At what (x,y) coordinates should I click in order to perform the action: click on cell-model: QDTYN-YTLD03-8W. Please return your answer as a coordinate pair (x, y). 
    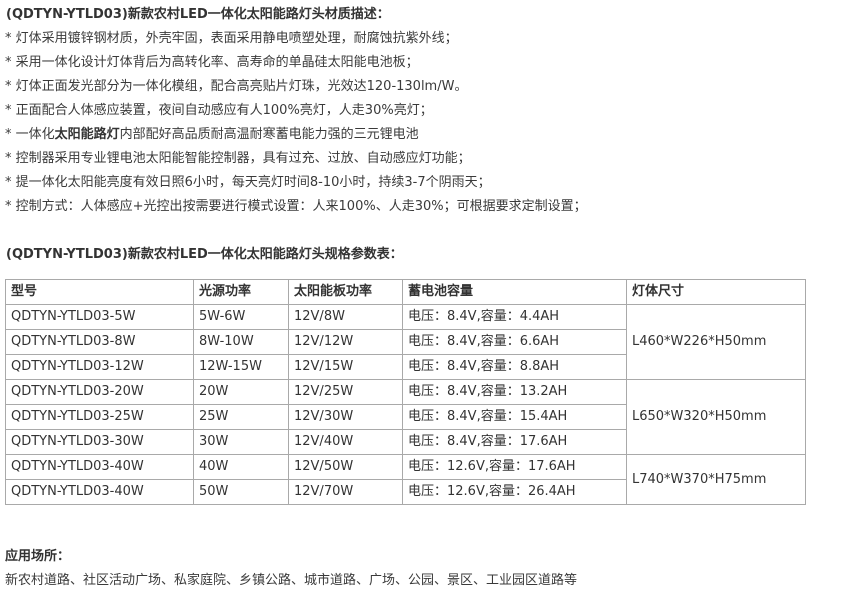
    Looking at the image, I should click on (99, 342).